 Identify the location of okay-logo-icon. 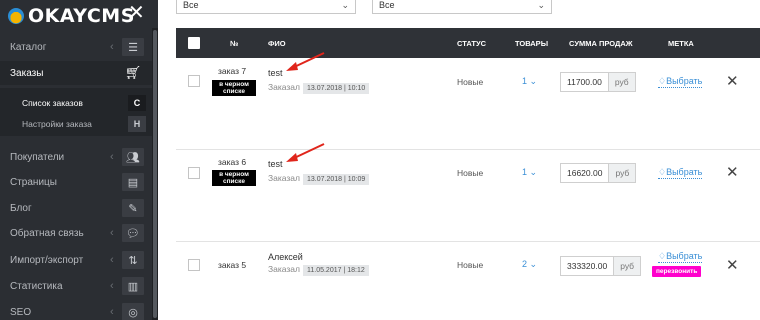
(16, 16).